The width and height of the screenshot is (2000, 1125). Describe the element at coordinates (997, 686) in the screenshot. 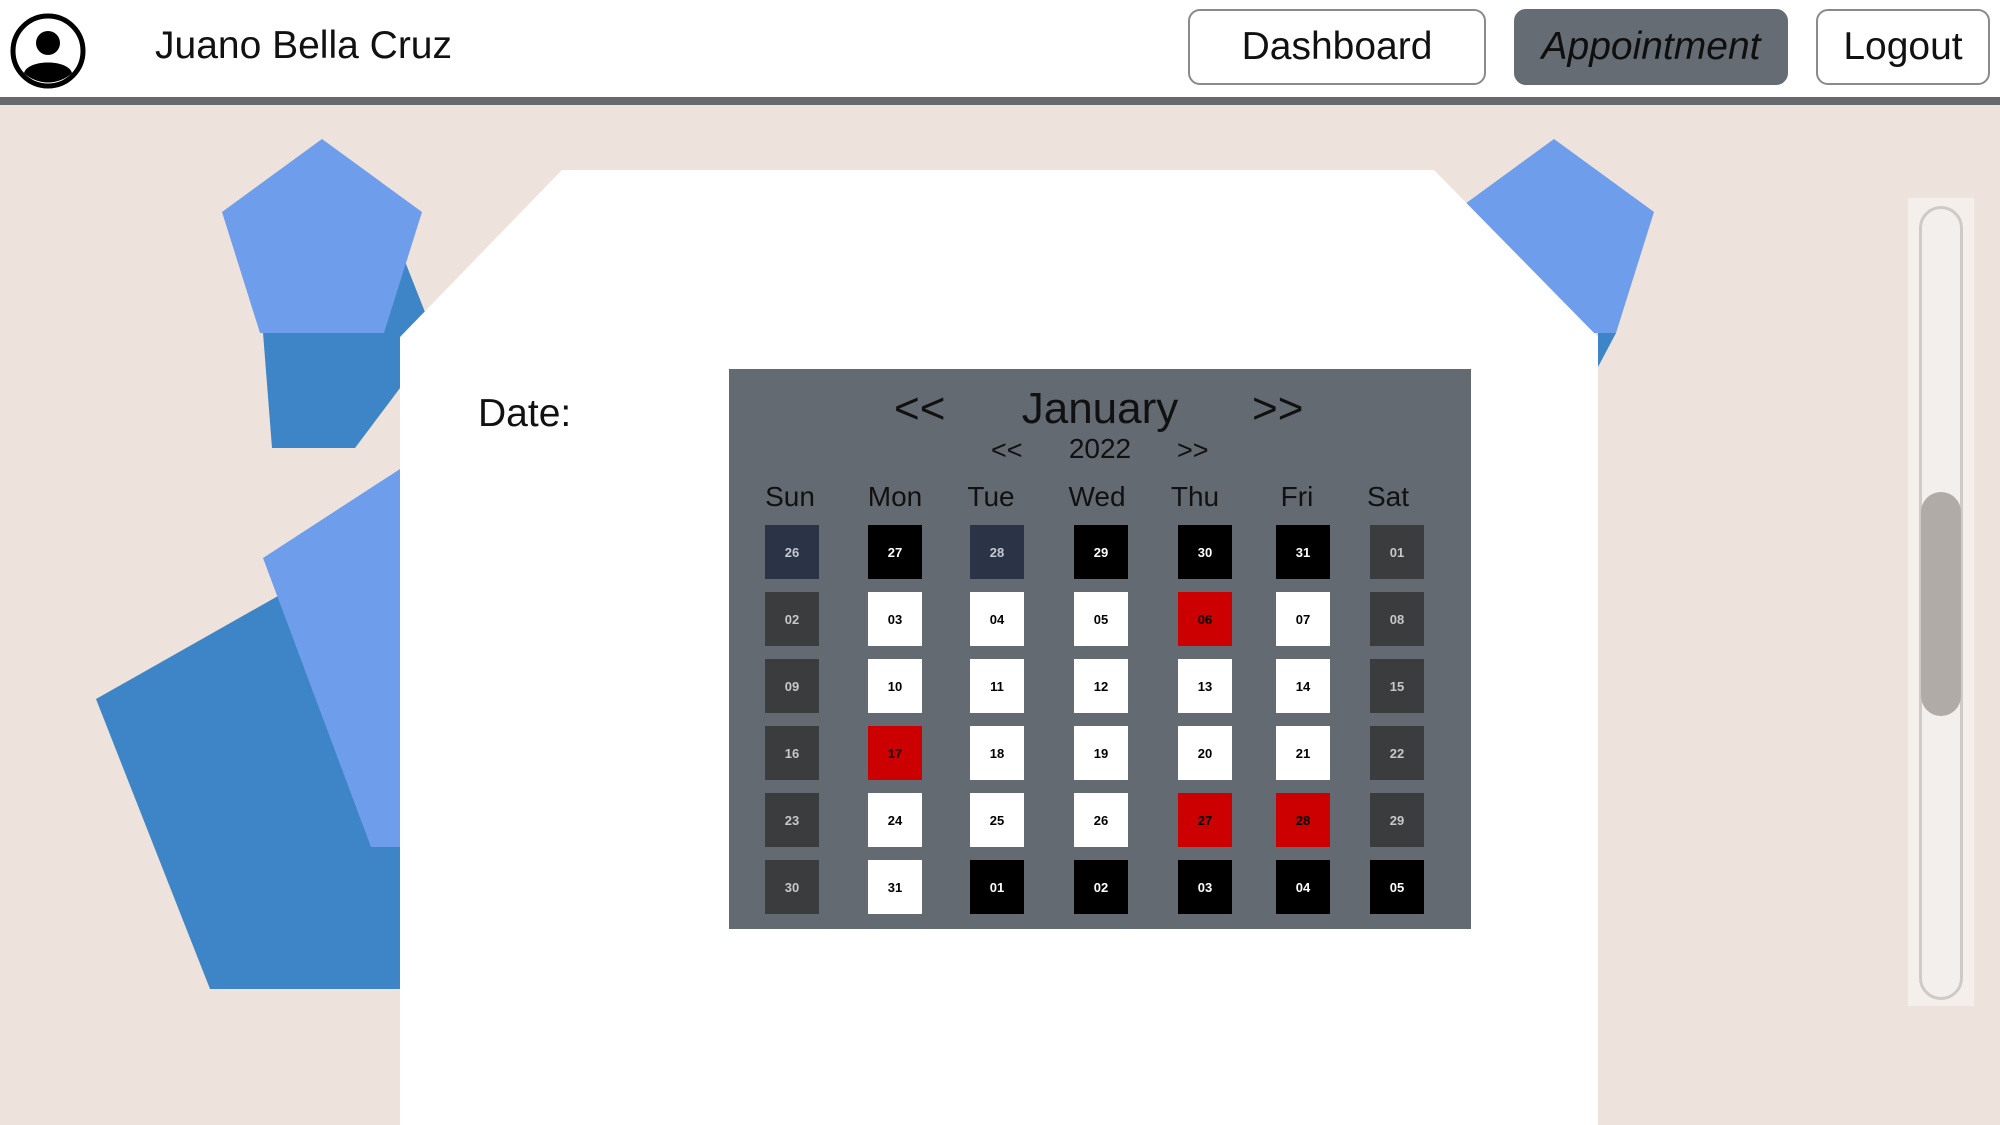

I see `calendar-day: 11` at that location.